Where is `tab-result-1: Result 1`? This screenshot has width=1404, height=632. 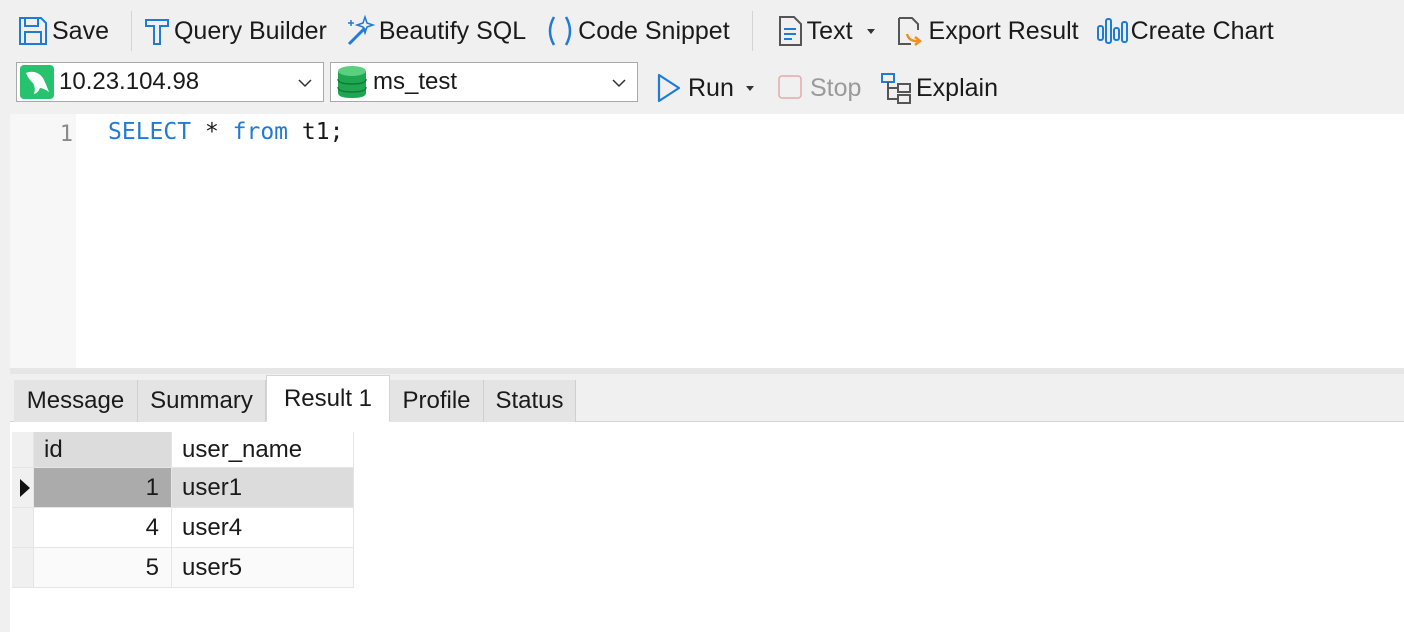 tab-result-1: Result 1 is located at coordinates (328, 398).